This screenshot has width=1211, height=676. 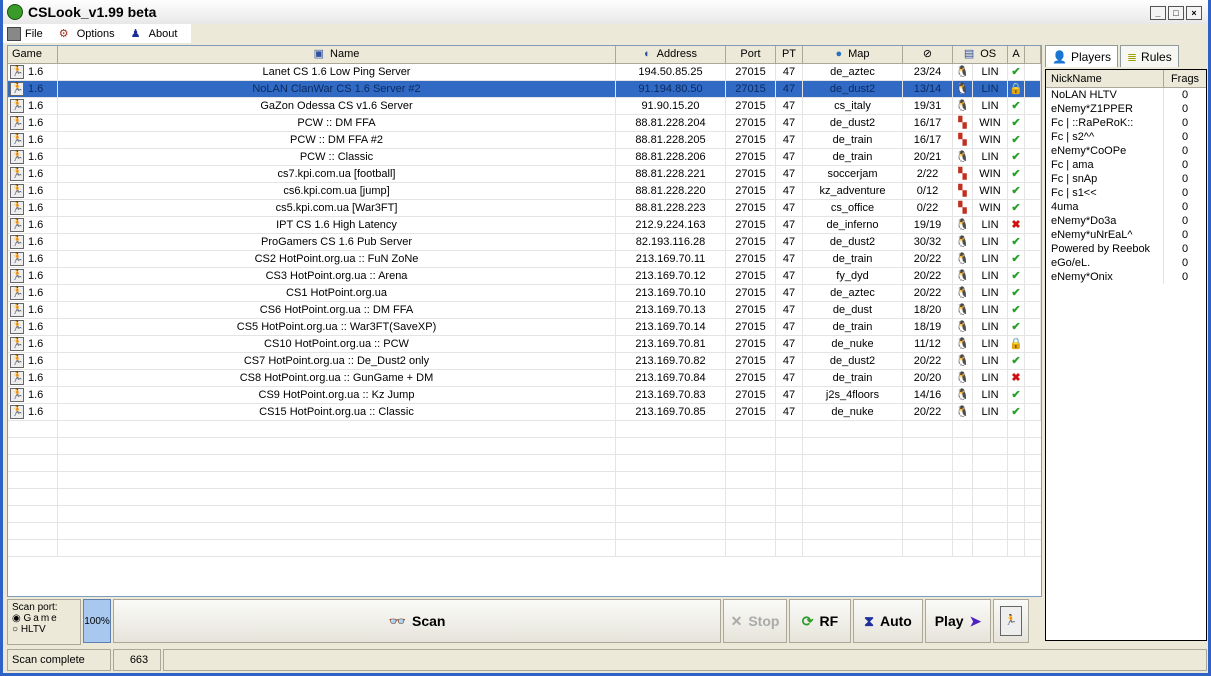 What do you see at coordinates (671, 89) in the screenshot?
I see `server-address: 91.194.80.50` at bounding box center [671, 89].